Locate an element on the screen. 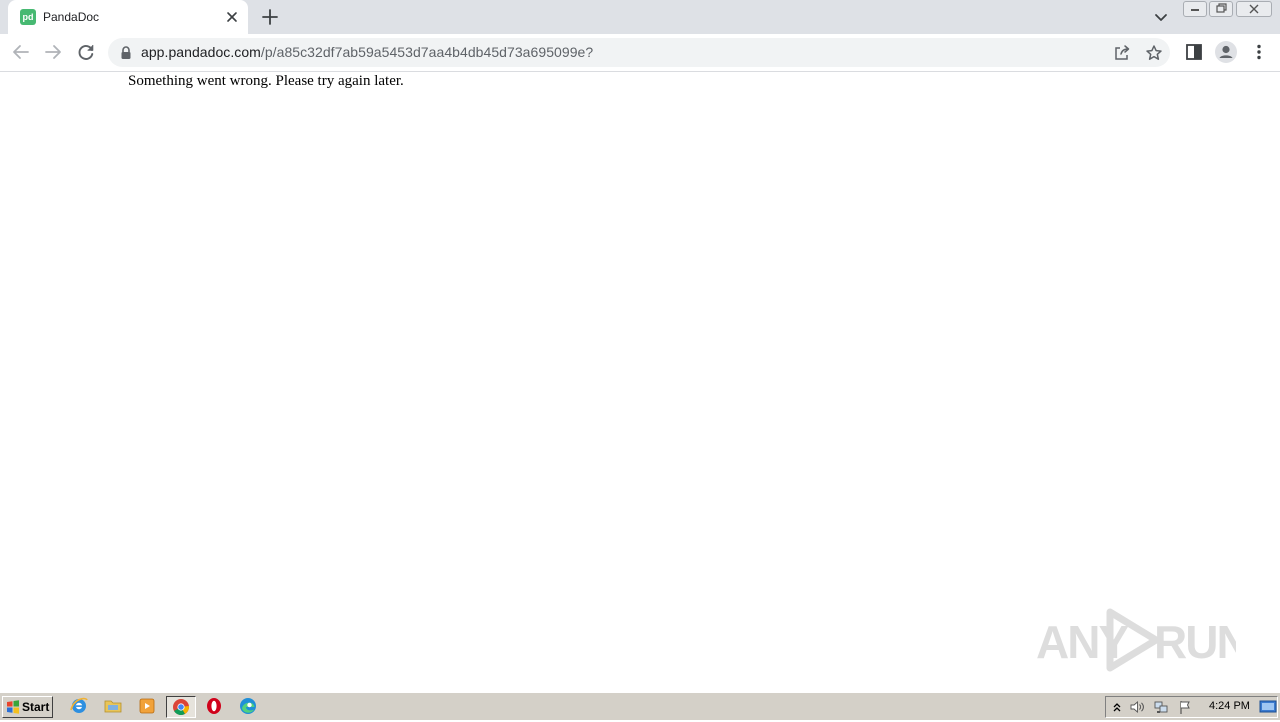  windows-taskbar: Start 4:24 PM is located at coordinates (640, 706).